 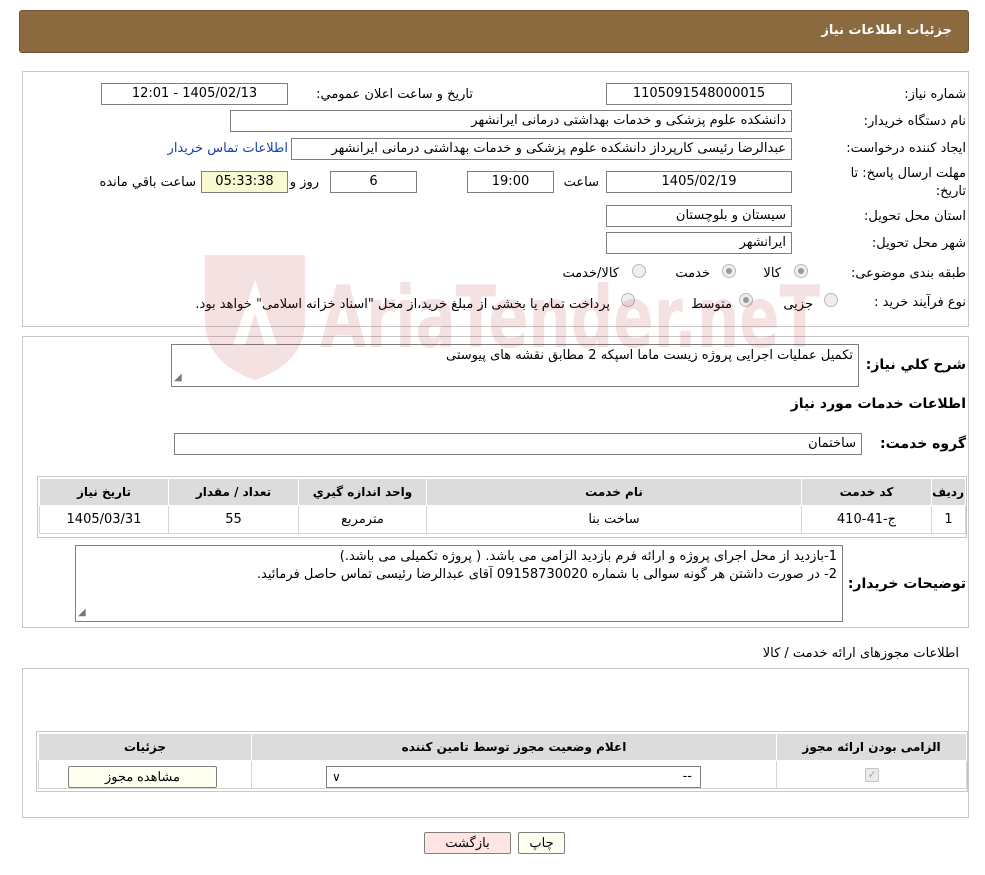 I want to click on need-number-label: شماره نیاز:, so click(x=935, y=94).